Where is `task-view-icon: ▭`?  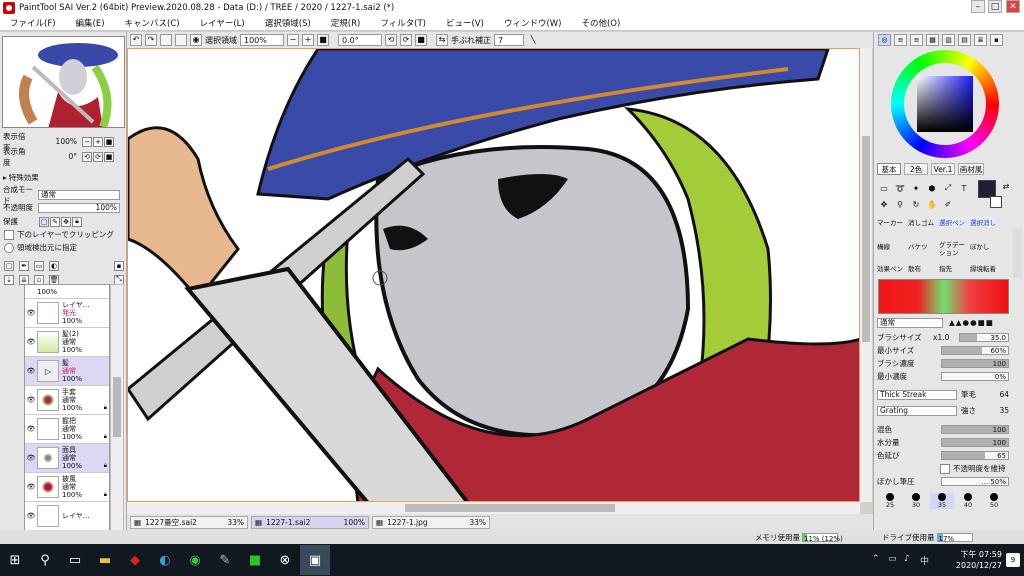
task-view-icon: ▭ is located at coordinates (75, 560).